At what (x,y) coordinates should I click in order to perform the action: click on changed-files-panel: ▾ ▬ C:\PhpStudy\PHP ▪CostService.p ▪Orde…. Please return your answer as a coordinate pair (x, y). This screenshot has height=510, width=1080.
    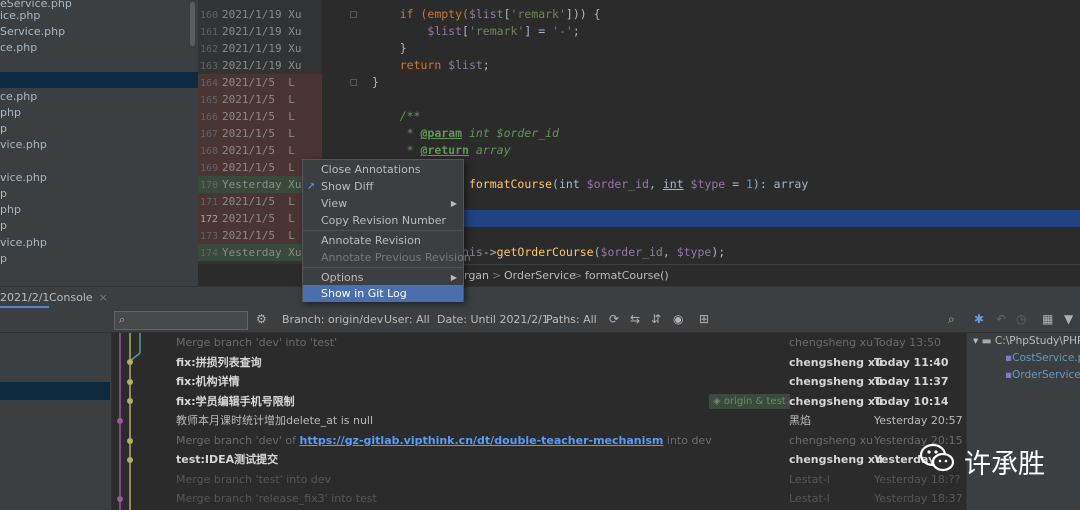
    Looking at the image, I should click on (1023, 421).